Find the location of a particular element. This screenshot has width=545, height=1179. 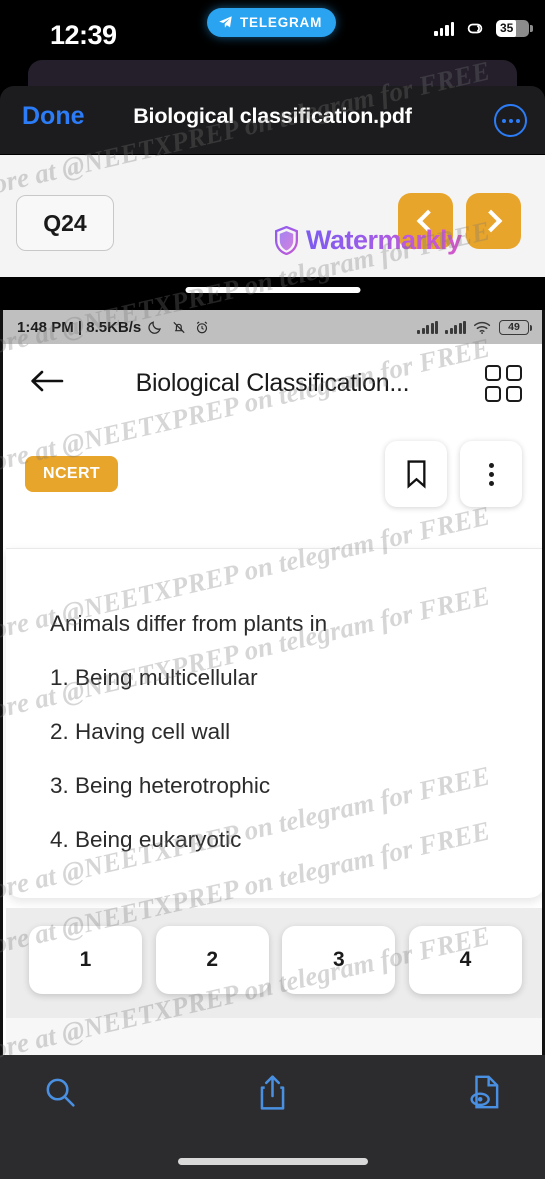

watermarkly-logo: Watermarkly is located at coordinates (368, 240).